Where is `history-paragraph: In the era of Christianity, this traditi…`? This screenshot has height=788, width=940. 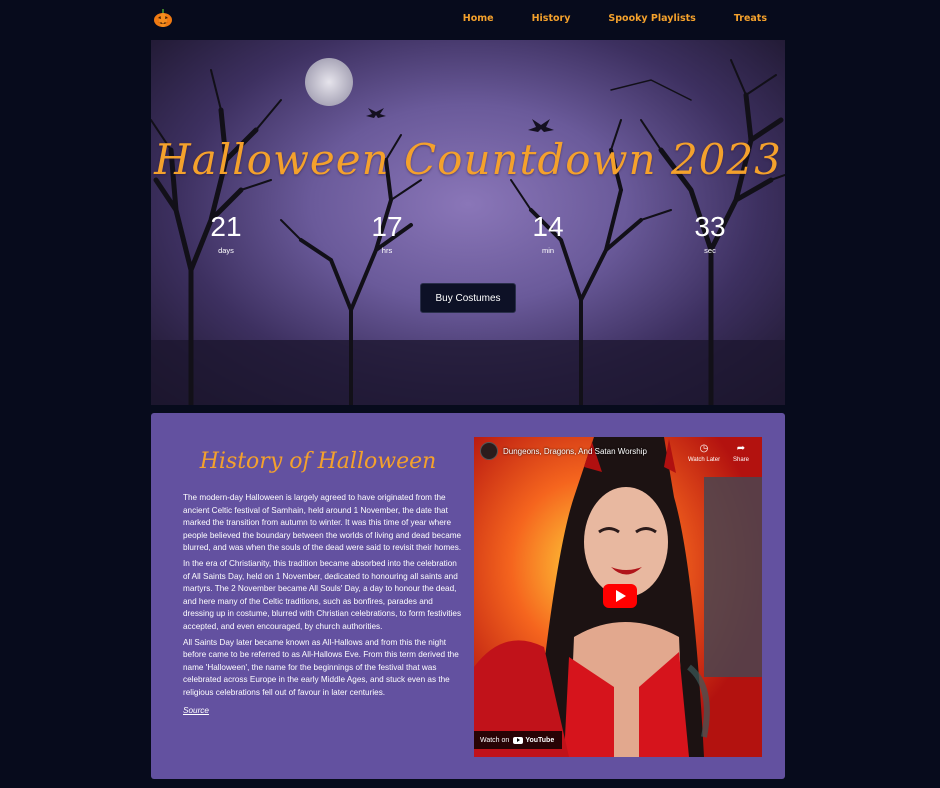
history-paragraph: In the era of Christianity, this traditi… is located at coordinates (322, 594).